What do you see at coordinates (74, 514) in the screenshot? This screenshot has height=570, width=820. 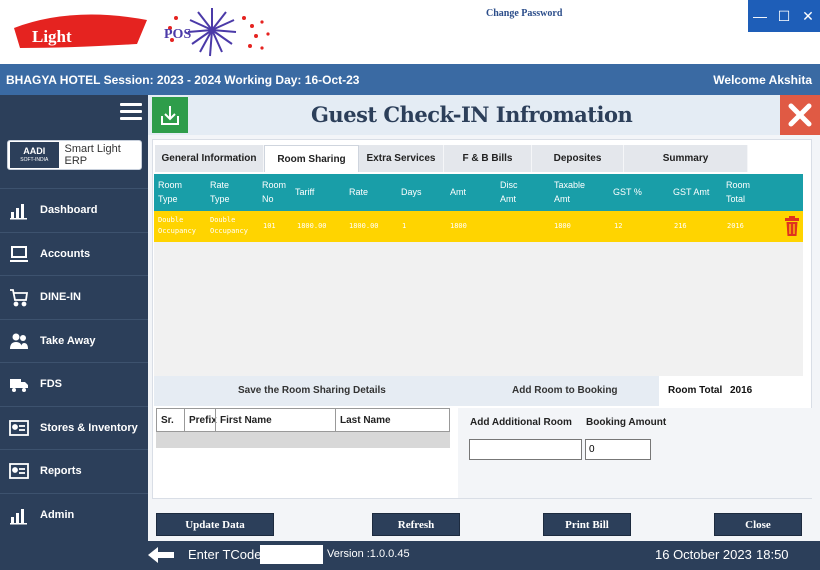 I see `sidebar-item-admin: Admin` at bounding box center [74, 514].